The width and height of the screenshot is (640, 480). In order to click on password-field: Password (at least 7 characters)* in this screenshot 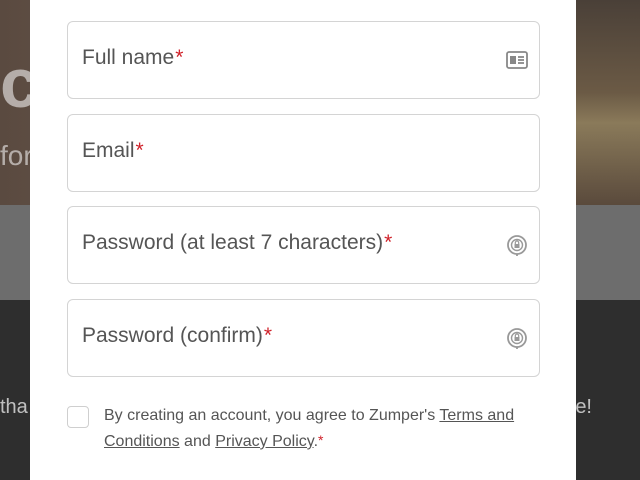, I will do `click(303, 245)`.